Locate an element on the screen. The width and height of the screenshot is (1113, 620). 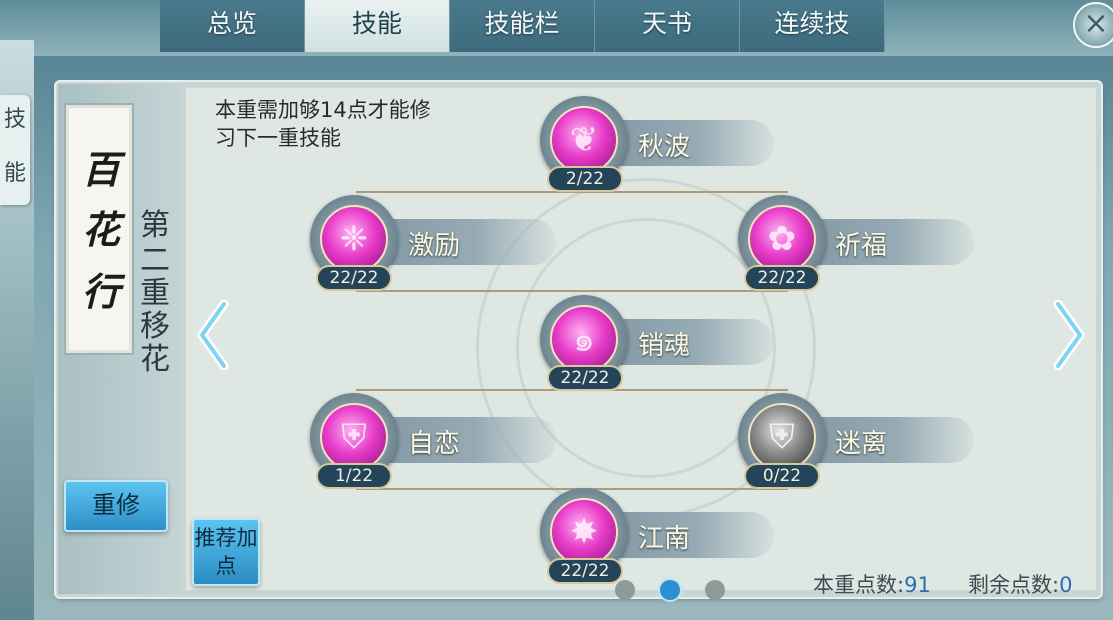
tab-skill-bar: 技能栏 is located at coordinates (522, 26).